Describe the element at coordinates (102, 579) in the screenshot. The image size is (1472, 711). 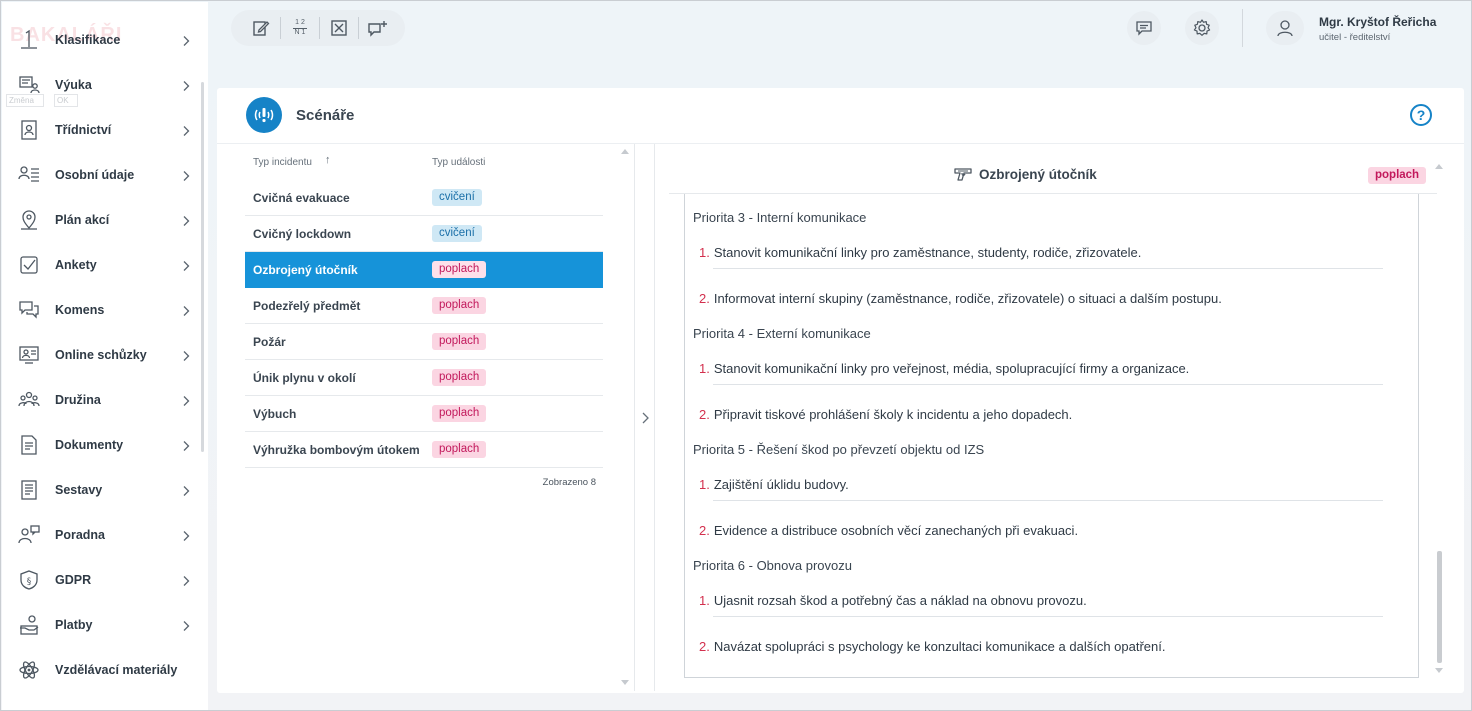
I see `sidebar-item-gdpr: § GDPR` at that location.